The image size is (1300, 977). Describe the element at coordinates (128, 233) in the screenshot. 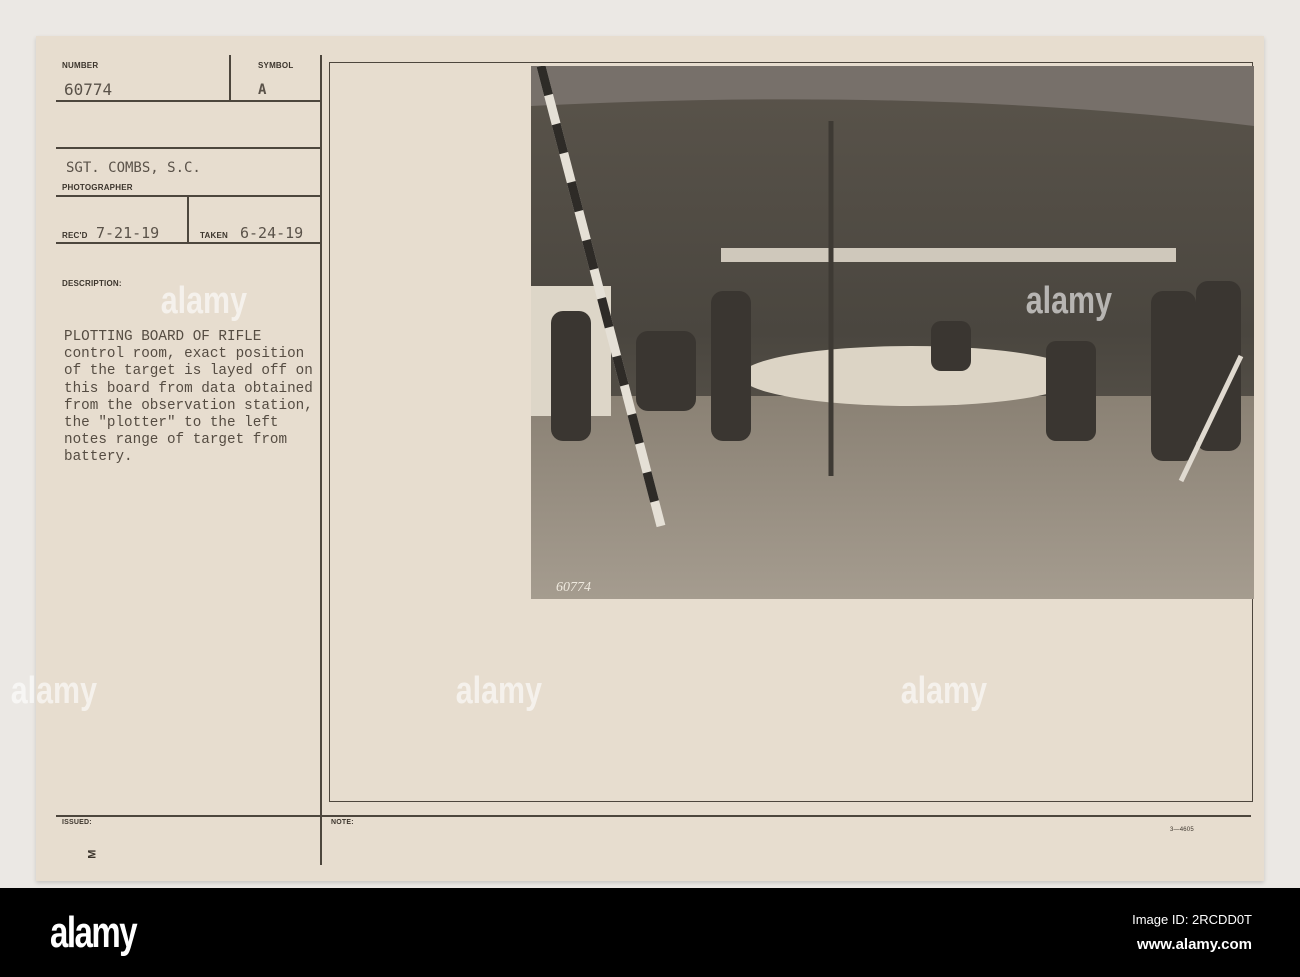

I see `recd-value: 7-21-19` at that location.